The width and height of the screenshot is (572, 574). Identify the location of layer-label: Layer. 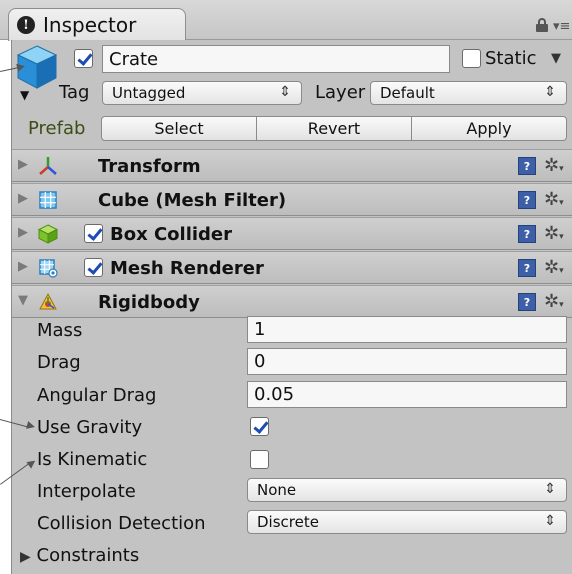
(340, 92).